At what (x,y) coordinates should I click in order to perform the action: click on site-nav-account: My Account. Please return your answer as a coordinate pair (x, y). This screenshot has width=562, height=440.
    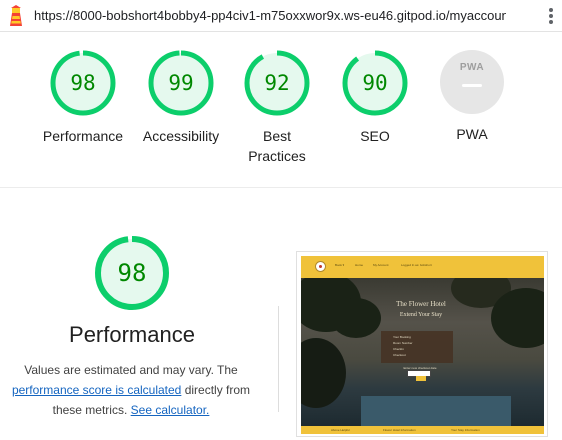
    Looking at the image, I should click on (381, 265).